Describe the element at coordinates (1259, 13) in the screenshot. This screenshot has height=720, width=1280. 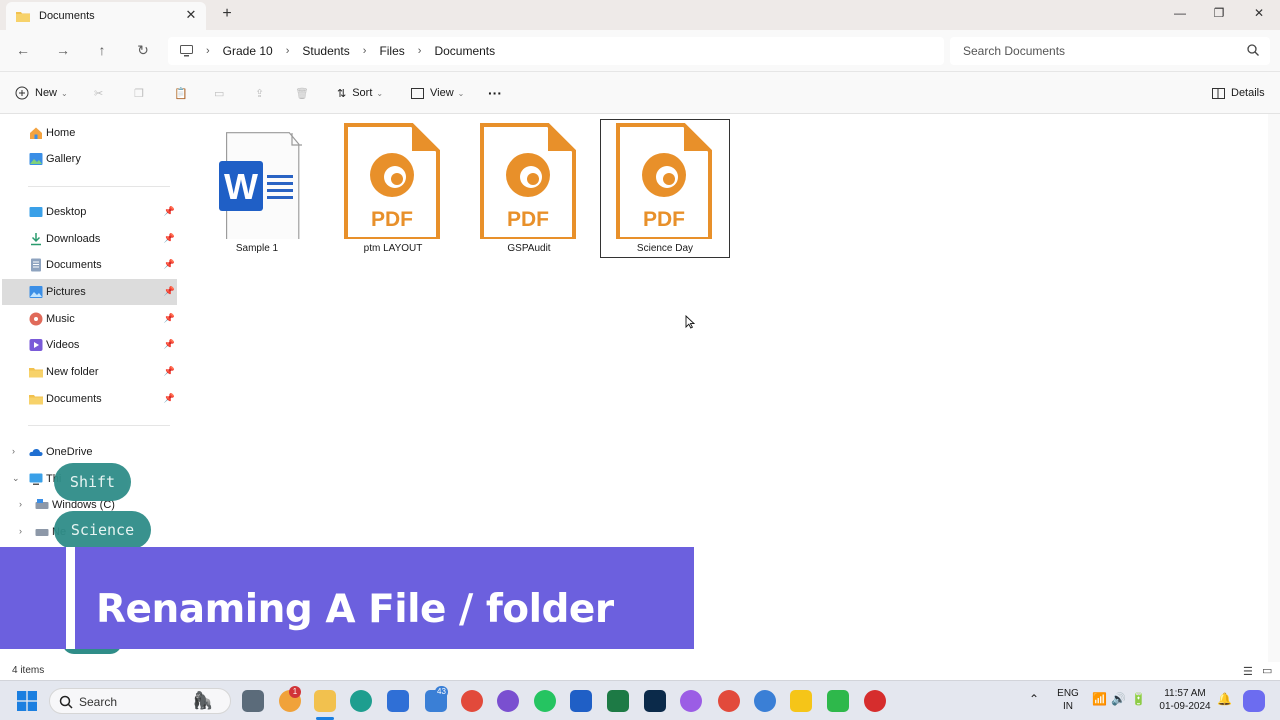
I see `close-window-button: ✕` at that location.